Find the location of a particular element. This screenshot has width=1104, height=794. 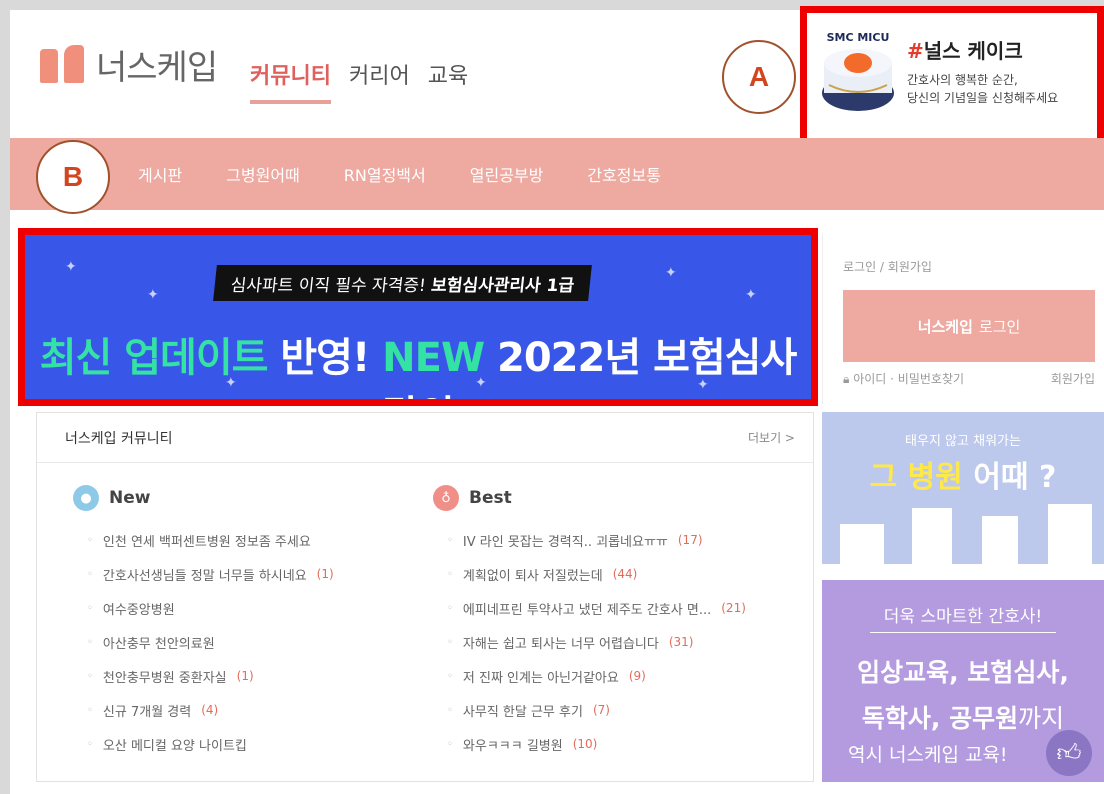

banner-tag-bold: 보험심사관리사 1급 is located at coordinates (503, 285).